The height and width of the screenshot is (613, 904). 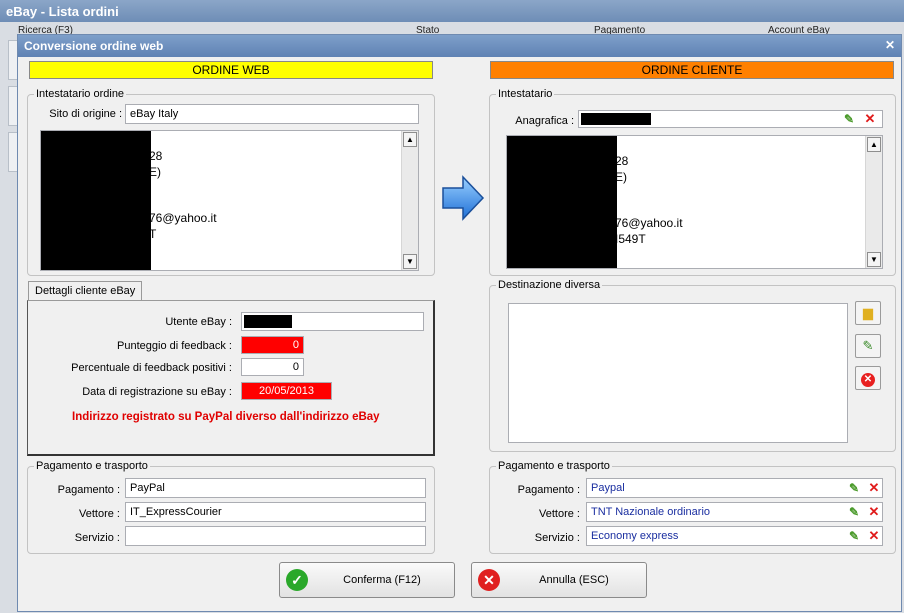 I want to click on cancel-button: ✕ Annulla (ESC), so click(x=559, y=580).